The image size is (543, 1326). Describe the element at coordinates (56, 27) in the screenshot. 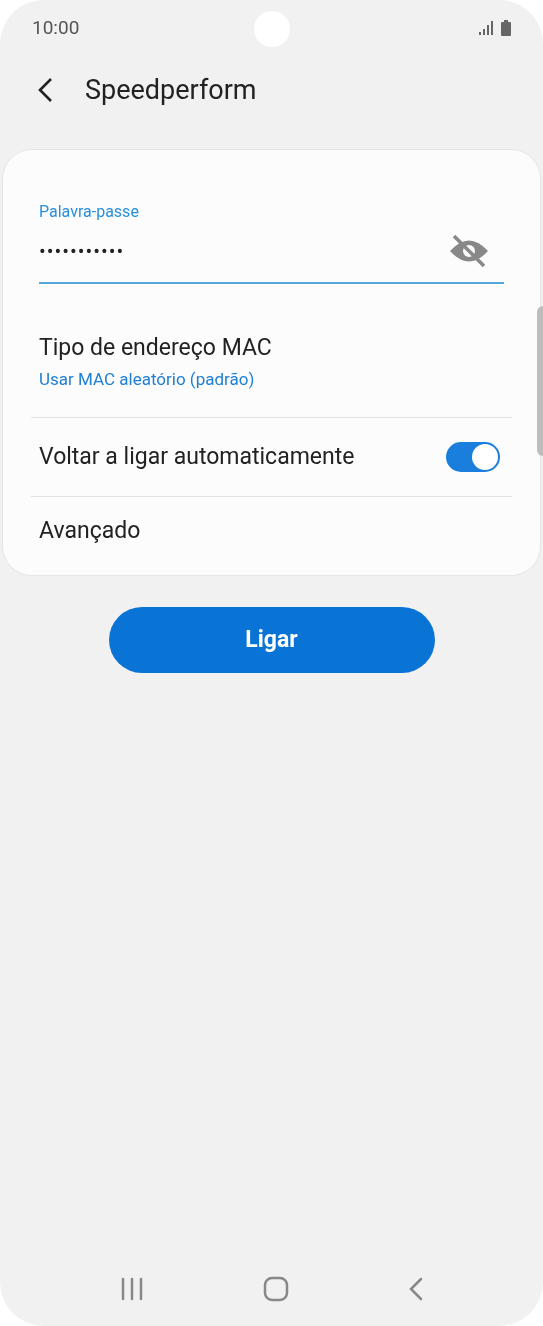

I see `status-time: 10:00` at that location.